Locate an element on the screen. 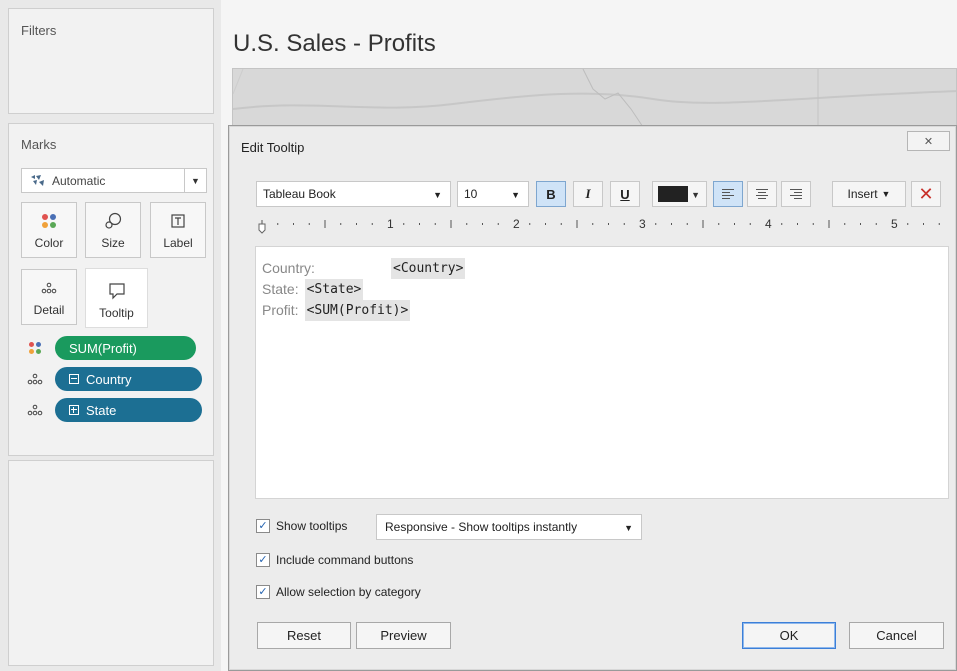 Image resolution: width=957 pixels, height=671 pixels. allow-selection-option: ✓ Allow selection by category is located at coordinates (338, 592).